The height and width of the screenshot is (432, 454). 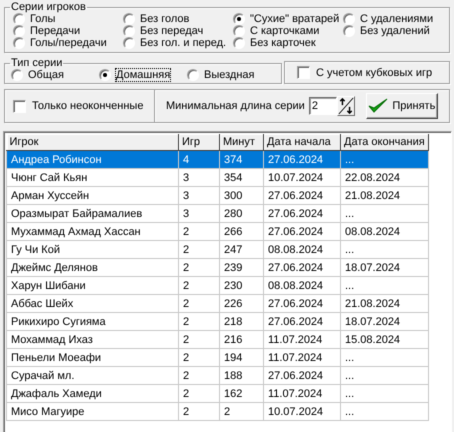 I want to click on table-row: Мухаммад Ахмад Хассан 2 266 27.06.2024 08.08.2024, so click(x=217, y=231).